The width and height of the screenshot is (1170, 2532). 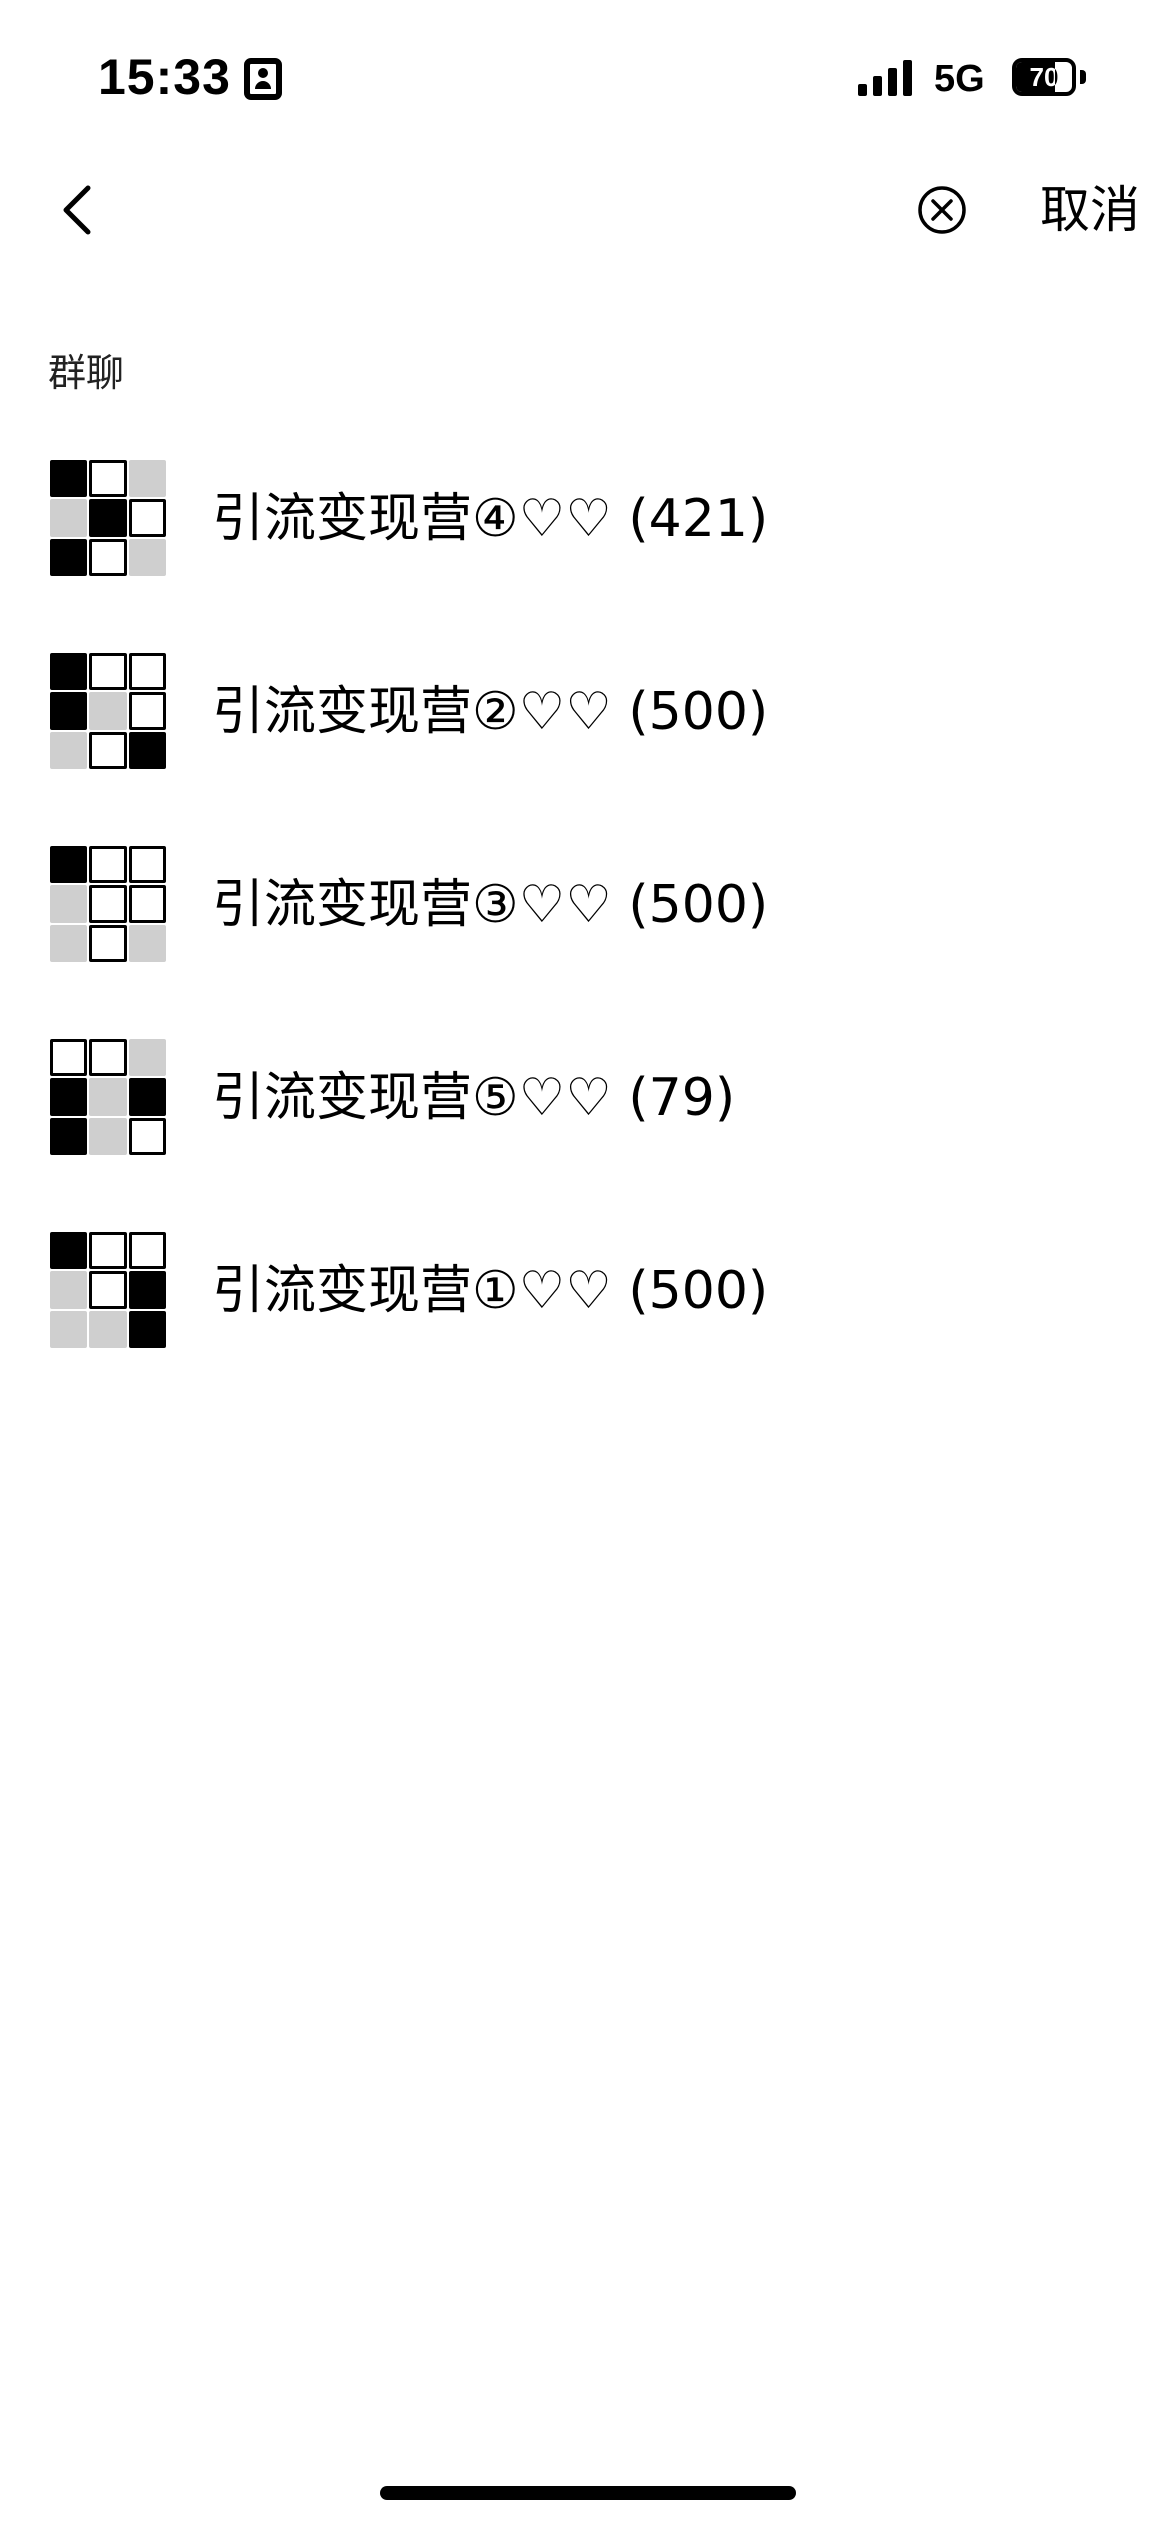 I want to click on group-name: 引流变现营②♡♡ (500), so click(x=490, y=712).